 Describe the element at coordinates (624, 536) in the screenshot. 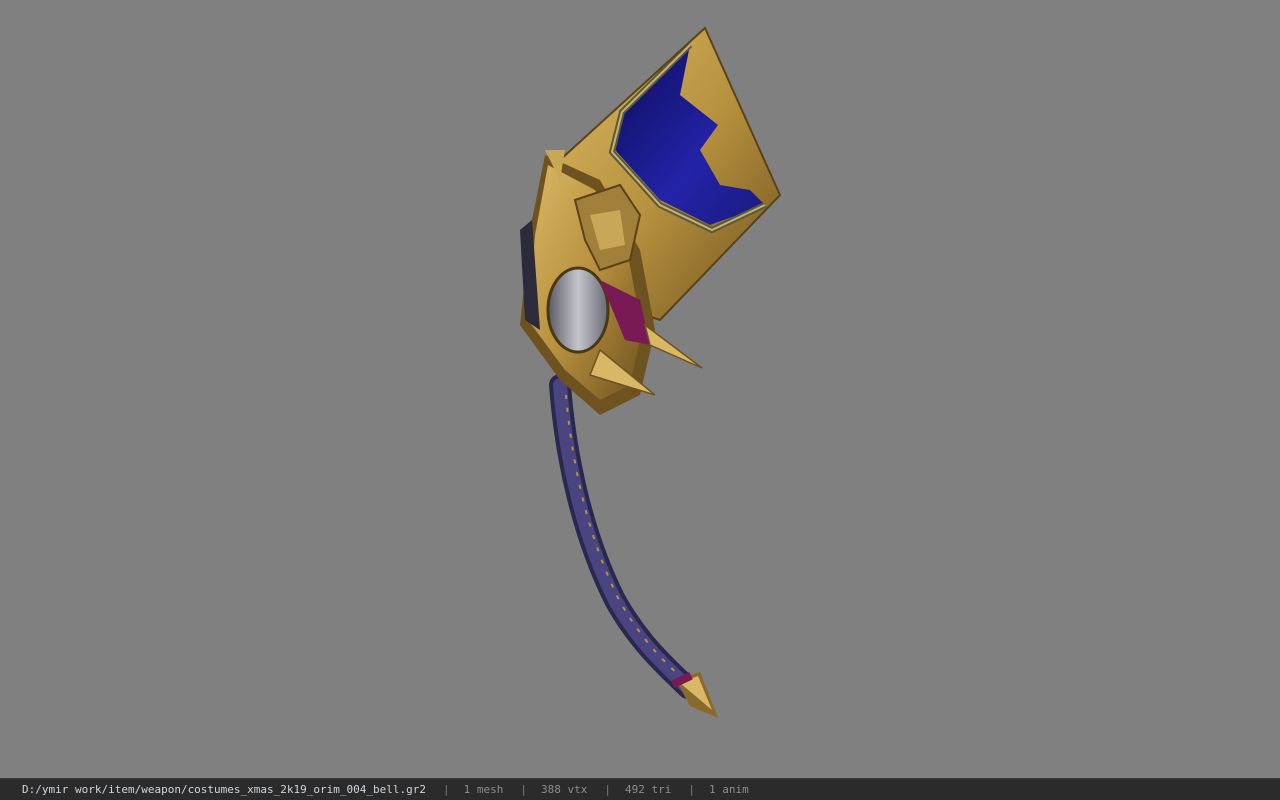

I see `weapon-shaft` at that location.